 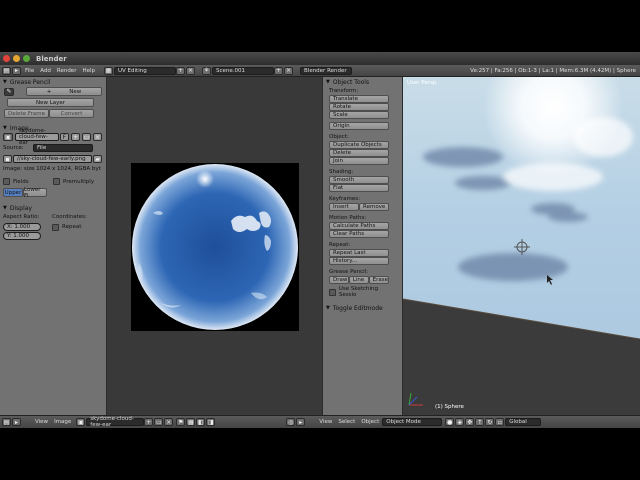 I want to click on draw-button: Draw, so click(x=339, y=280).